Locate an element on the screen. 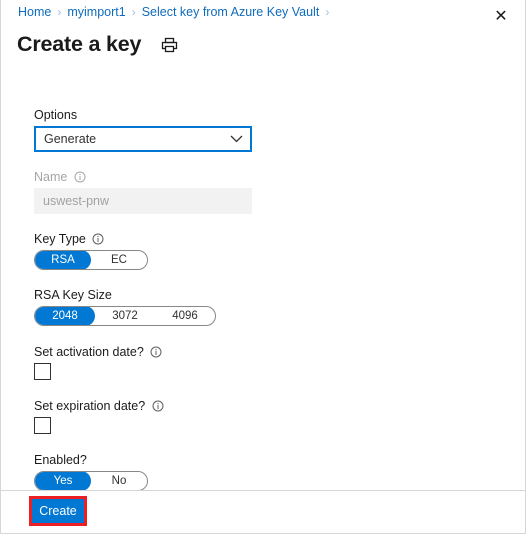 The height and width of the screenshot is (534, 526). name-field: Name uswest-pnw is located at coordinates (184, 192).